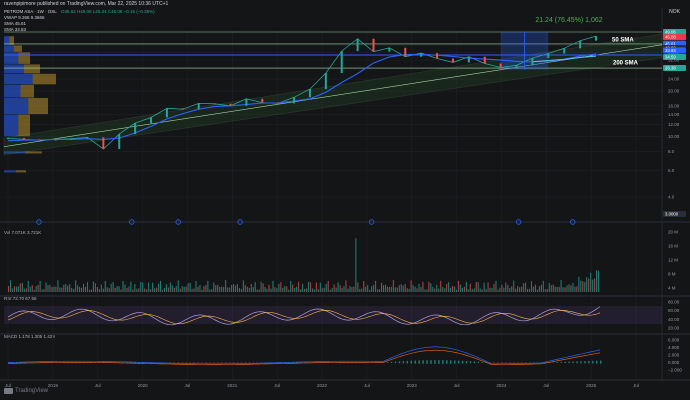 The width and height of the screenshot is (690, 400). What do you see at coordinates (671, 197) in the screenshot?
I see `price-tick-label: 4.0` at bounding box center [671, 197].